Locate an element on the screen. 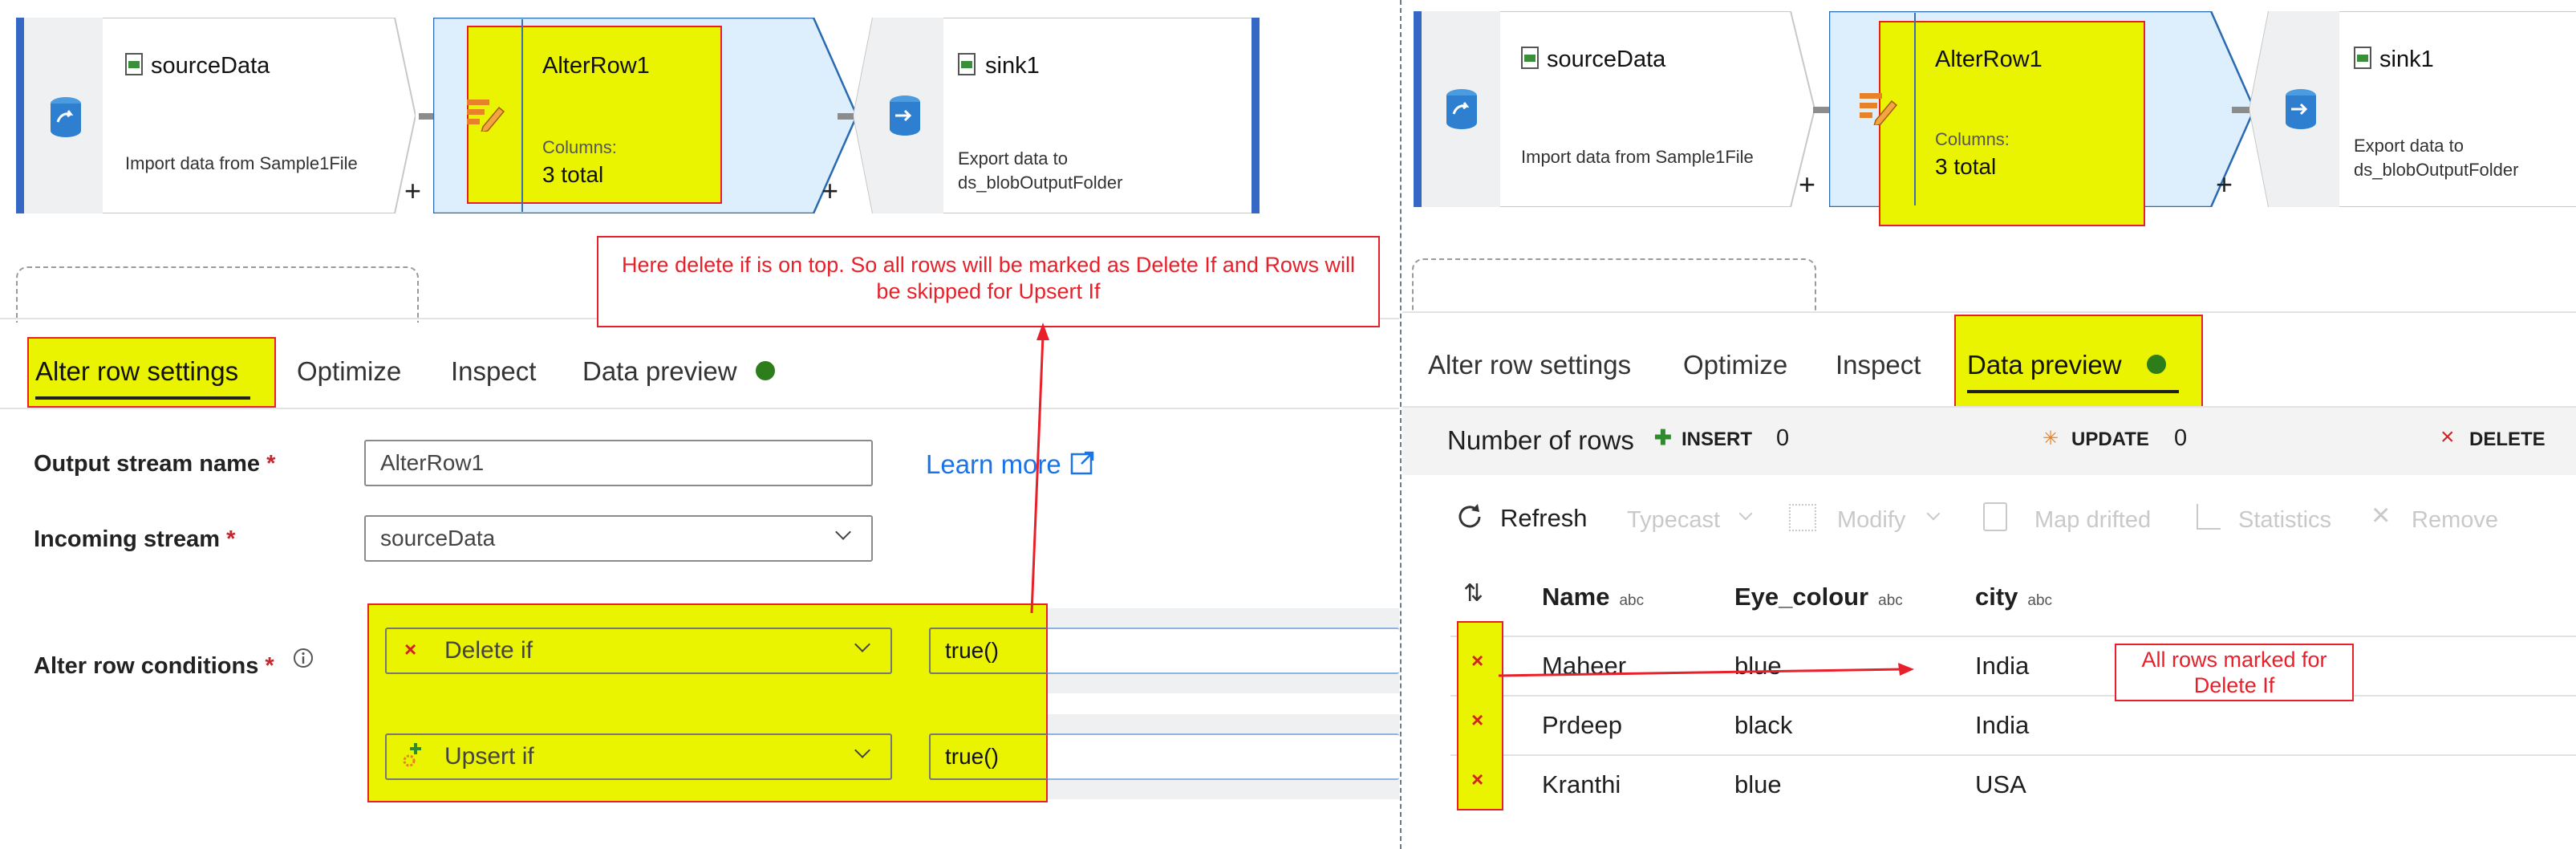  update-value: 0 is located at coordinates (2181, 438).